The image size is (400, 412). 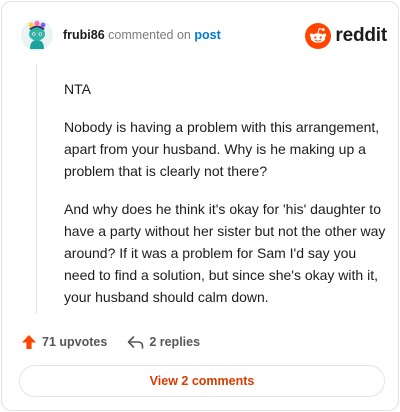 What do you see at coordinates (318, 36) in the screenshot?
I see `reddit-logo-icon` at bounding box center [318, 36].